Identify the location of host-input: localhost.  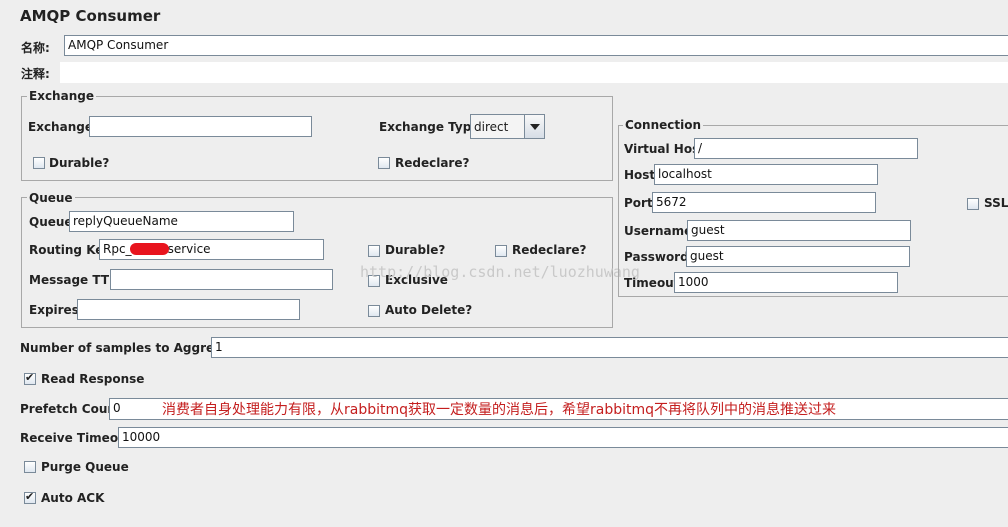
(766, 174).